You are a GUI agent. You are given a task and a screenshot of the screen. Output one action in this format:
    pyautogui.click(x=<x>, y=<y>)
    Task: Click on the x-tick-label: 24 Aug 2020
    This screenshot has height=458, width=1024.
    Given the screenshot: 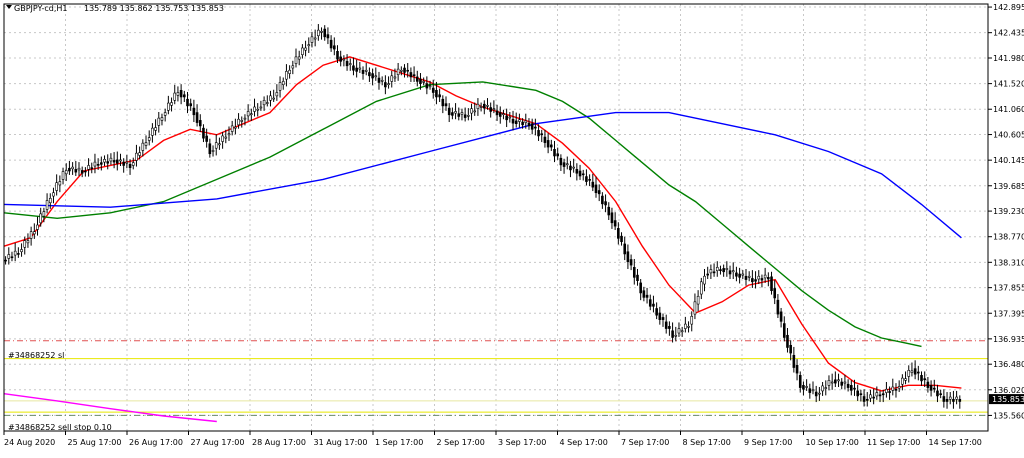 What is the action you would take?
    pyautogui.click(x=29, y=442)
    